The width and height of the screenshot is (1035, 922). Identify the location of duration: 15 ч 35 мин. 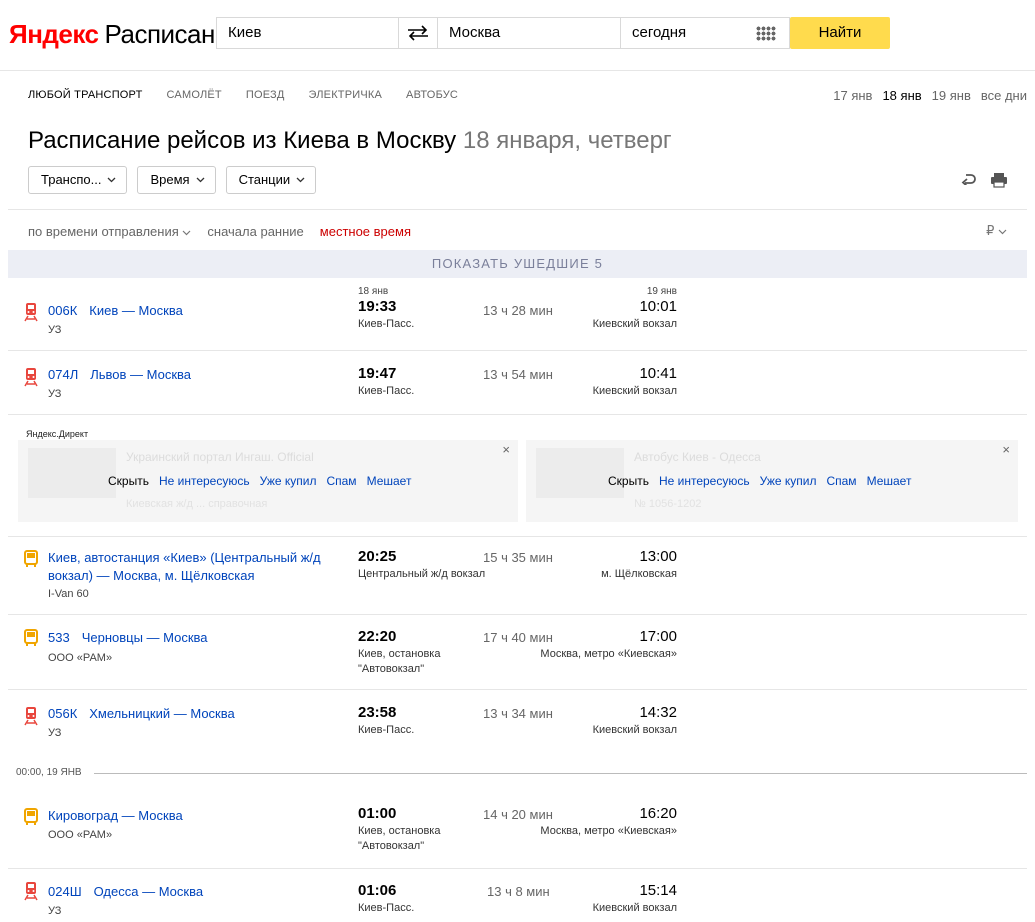
(518, 557).